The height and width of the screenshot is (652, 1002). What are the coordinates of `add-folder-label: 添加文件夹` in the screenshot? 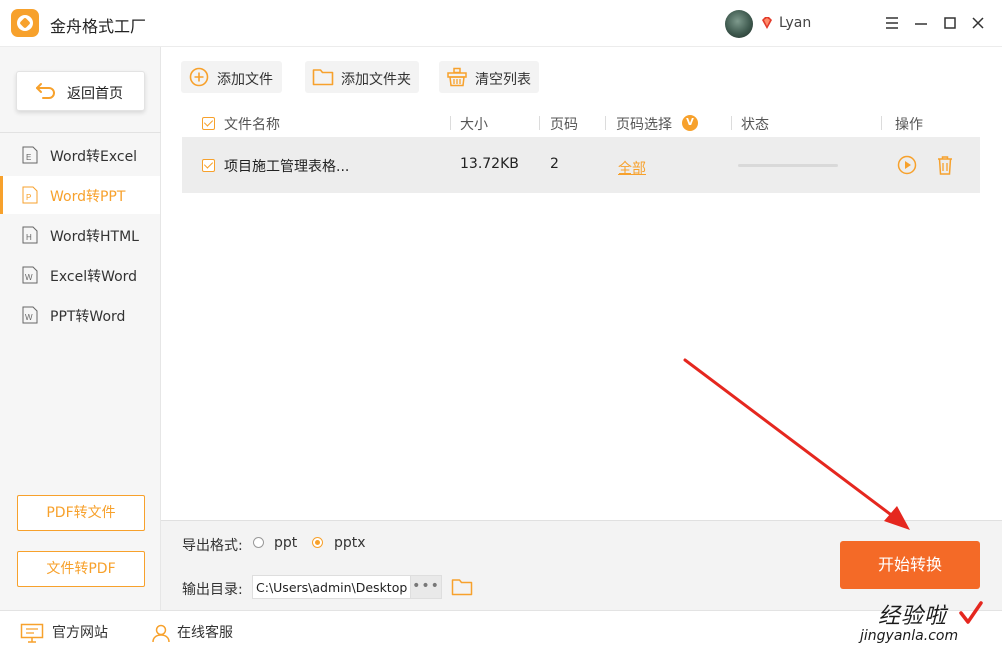 It's located at (376, 80).